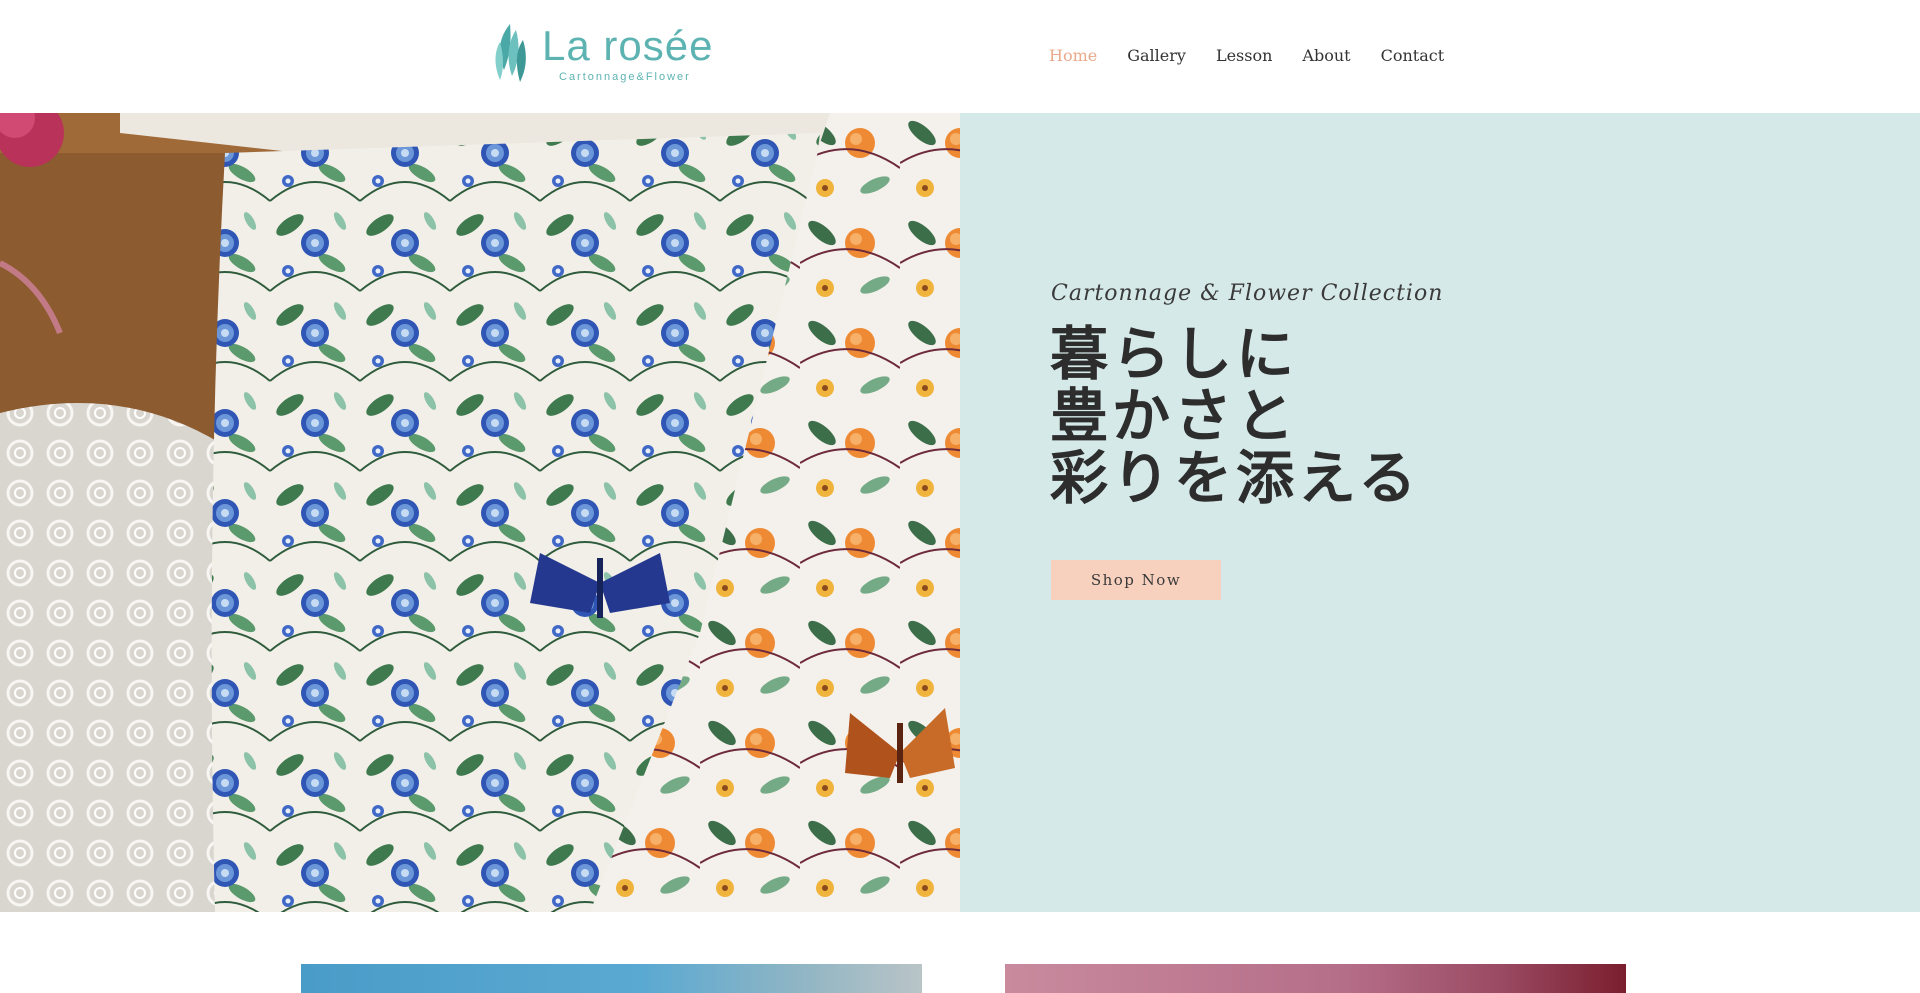 The image size is (1920, 993). I want to click on nav-lesson: Lesson, so click(1244, 56).